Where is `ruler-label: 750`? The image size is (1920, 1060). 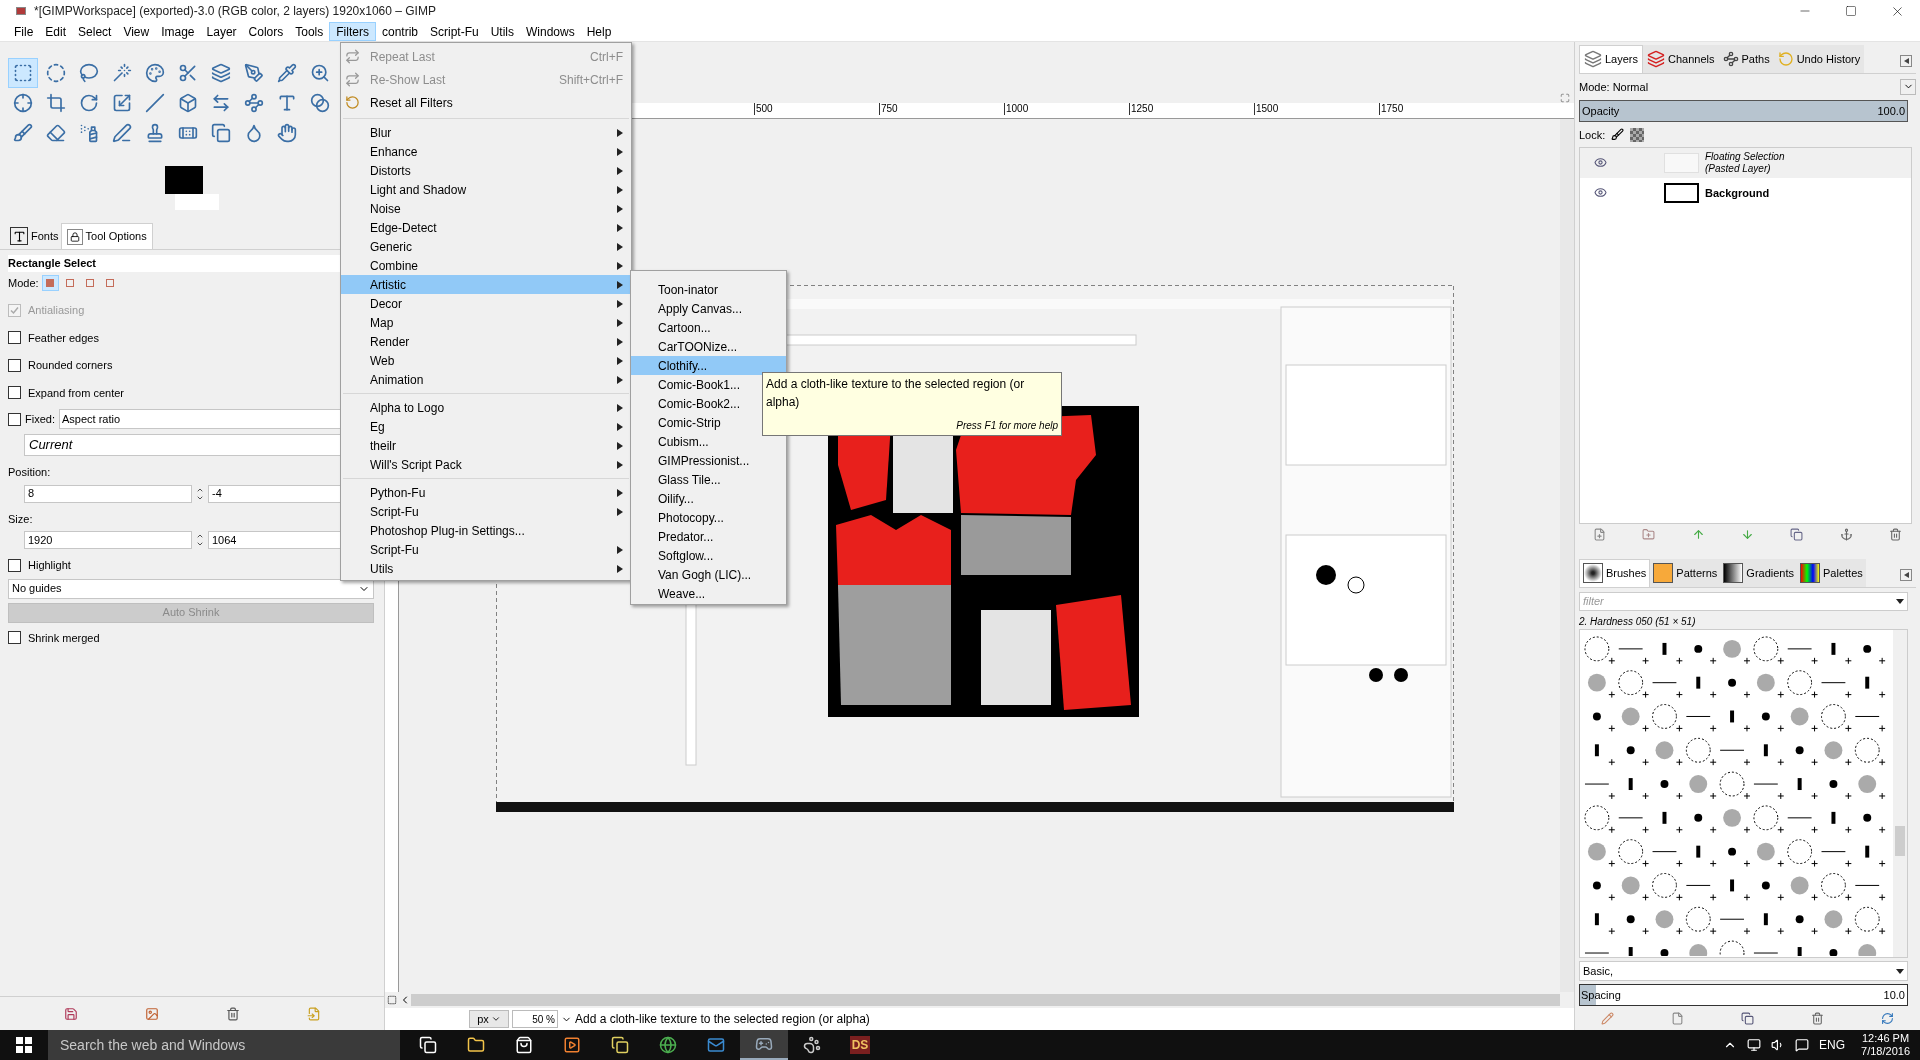 ruler-label: 750 is located at coordinates (888, 109).